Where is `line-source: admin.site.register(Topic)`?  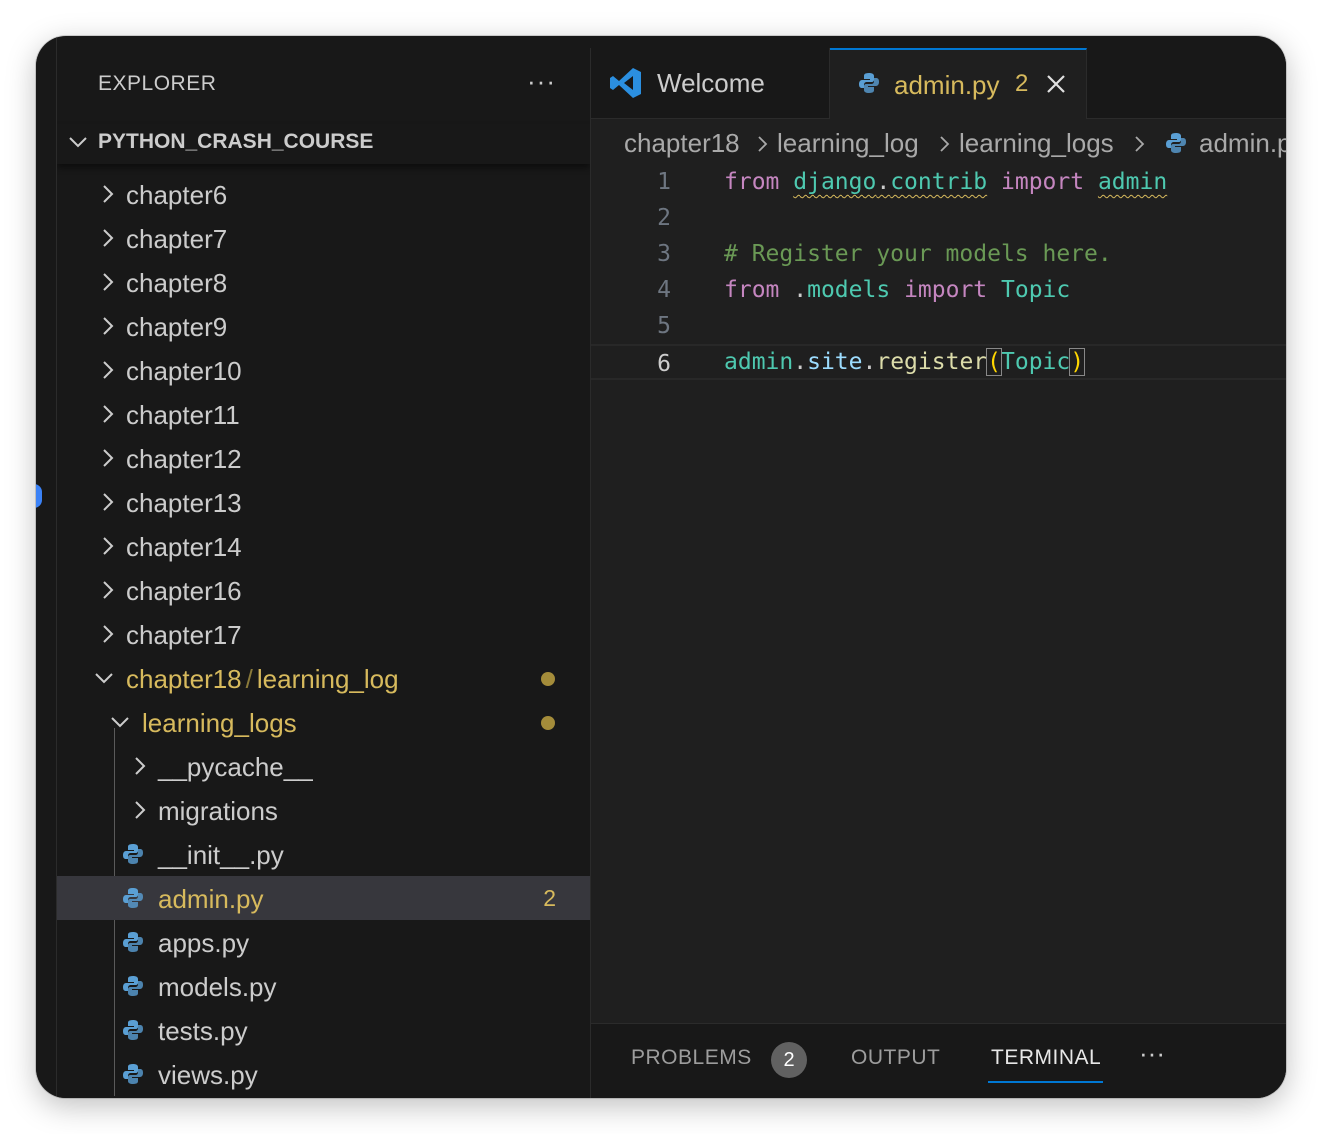 line-source: admin.site.register(Topic) is located at coordinates (905, 362).